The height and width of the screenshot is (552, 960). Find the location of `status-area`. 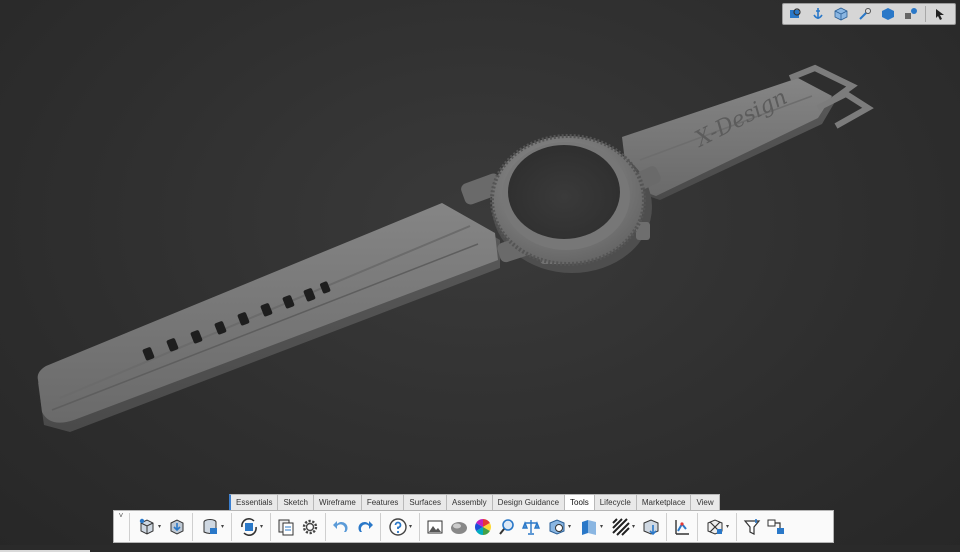

status-area is located at coordinates (480, 548).